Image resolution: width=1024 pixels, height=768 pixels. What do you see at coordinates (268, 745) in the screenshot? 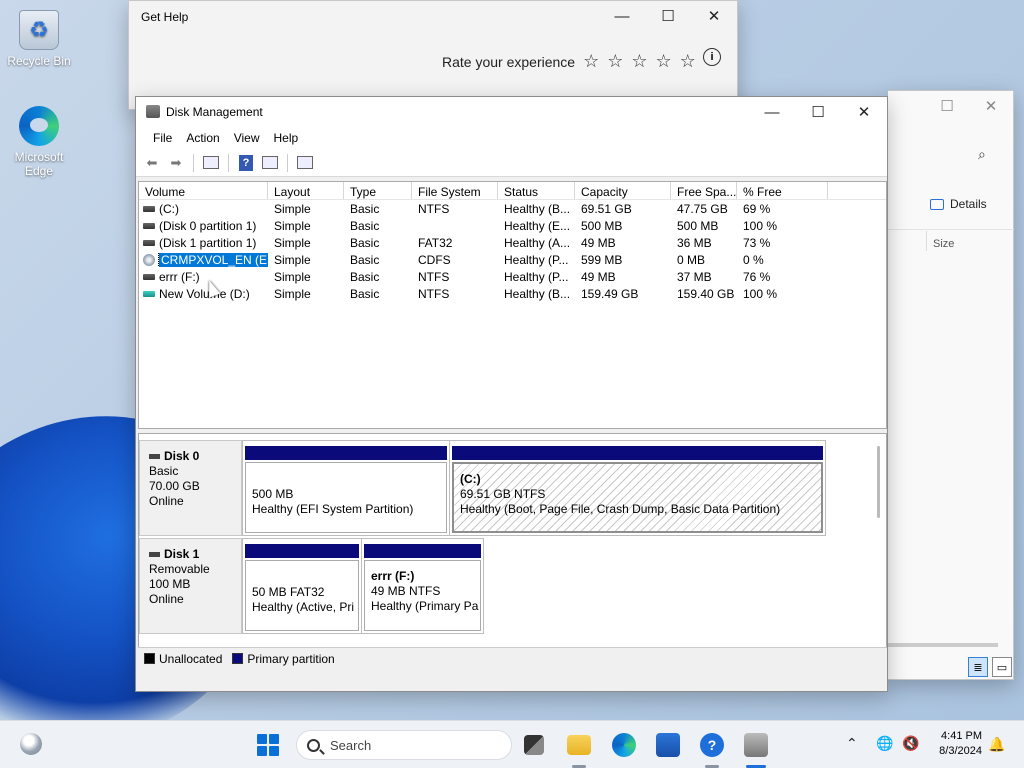
I see `start-button` at bounding box center [268, 745].